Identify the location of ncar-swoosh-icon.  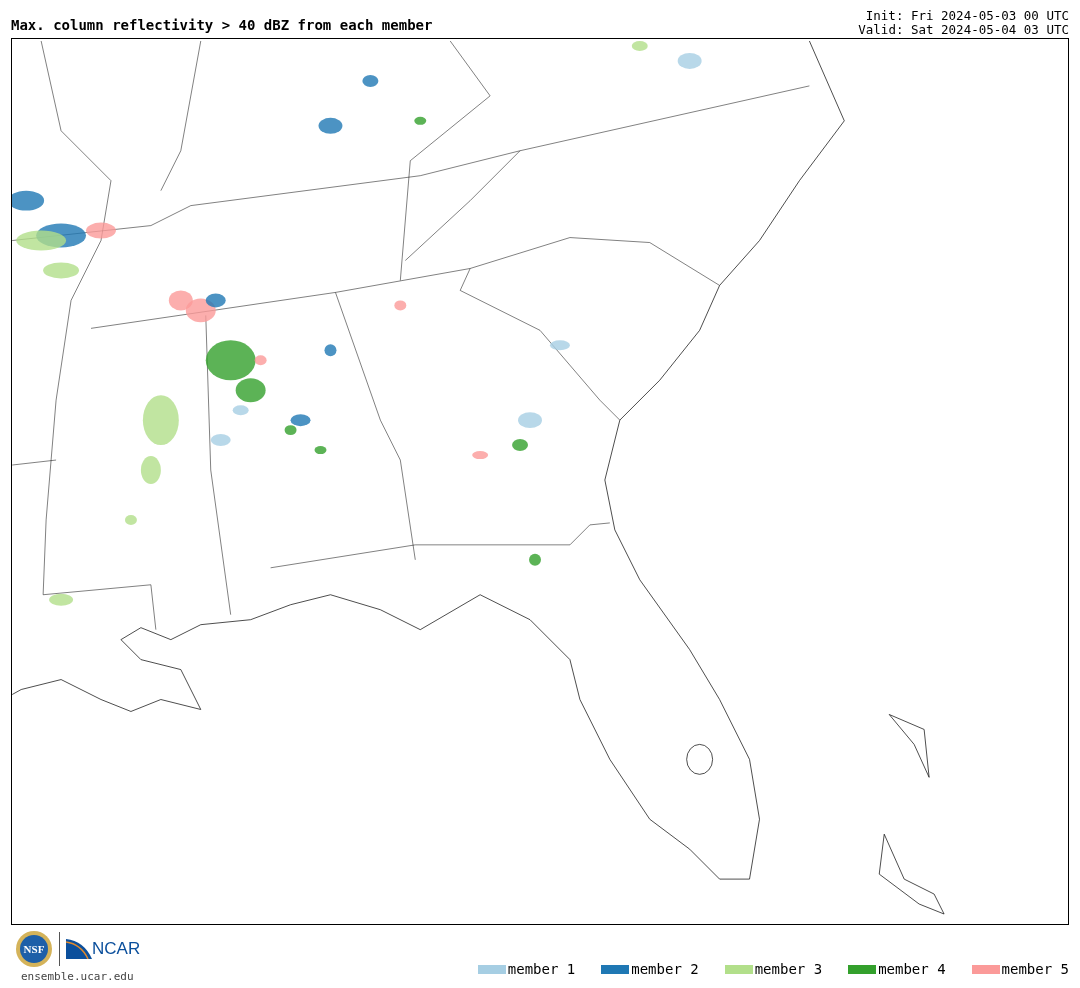
(79, 949).